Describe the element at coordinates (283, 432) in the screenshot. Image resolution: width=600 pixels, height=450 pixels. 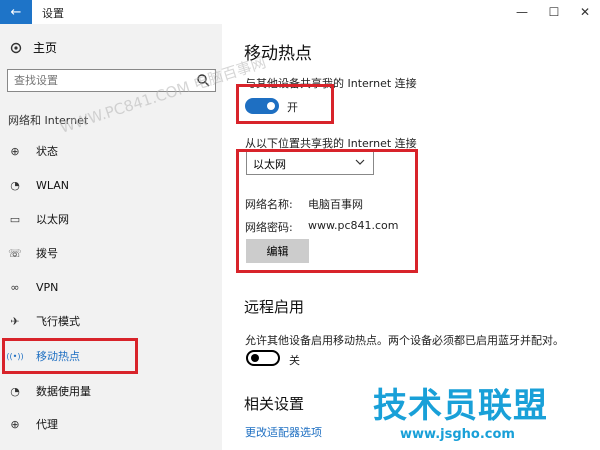
I see `change-adapter-options-link: 更改适配器选项` at that location.